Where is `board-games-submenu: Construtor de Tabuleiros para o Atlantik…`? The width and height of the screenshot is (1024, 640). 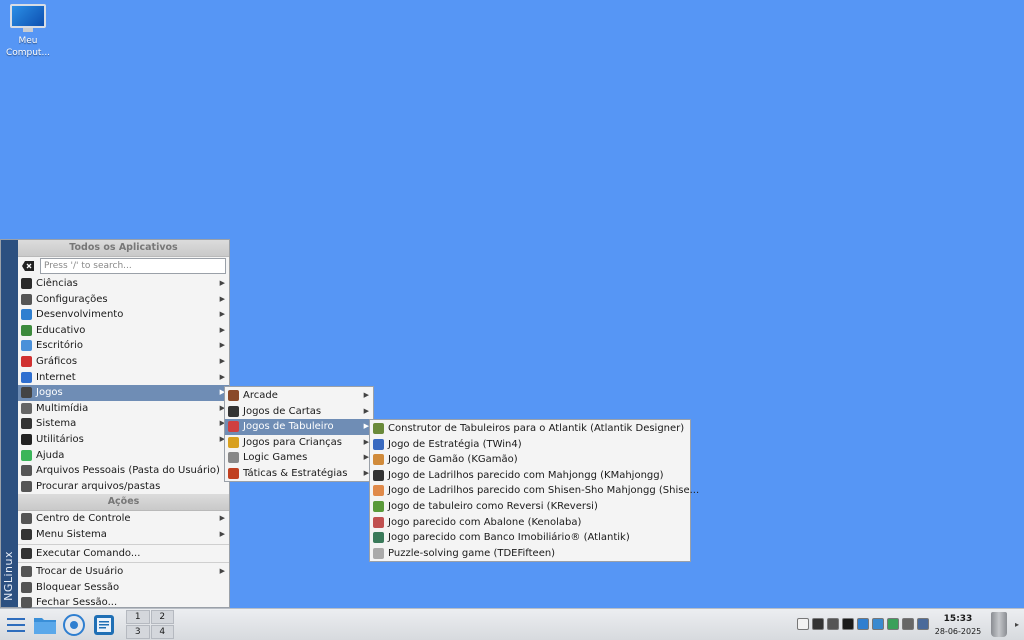
board-games-submenu: Construtor de Tabuleiros para o Atlantik… is located at coordinates (534, 490).